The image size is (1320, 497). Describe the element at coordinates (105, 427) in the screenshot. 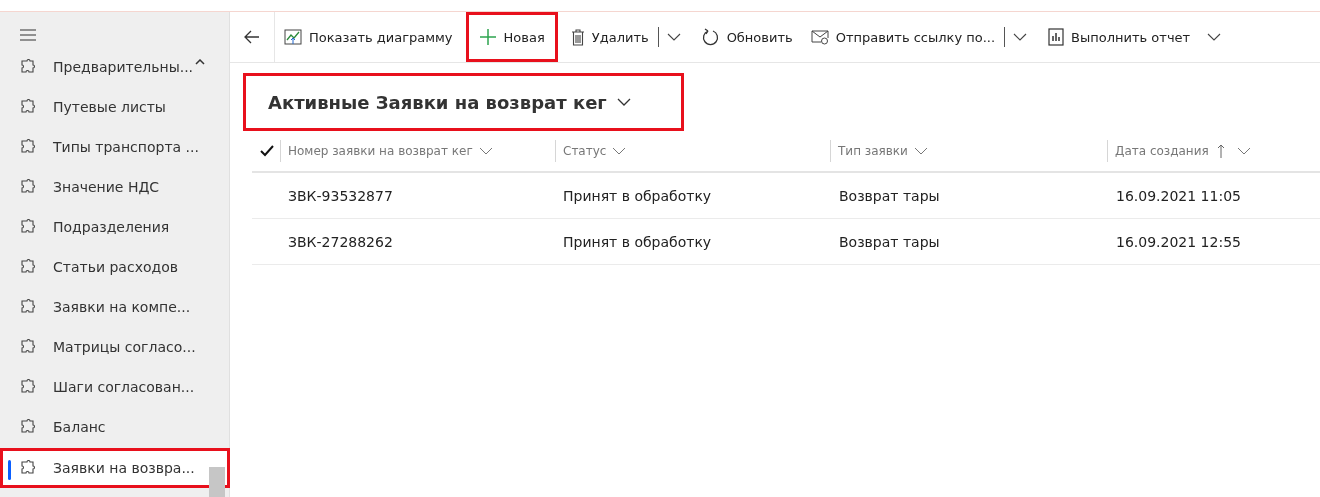

I see `sidebar-item: Баланс` at that location.